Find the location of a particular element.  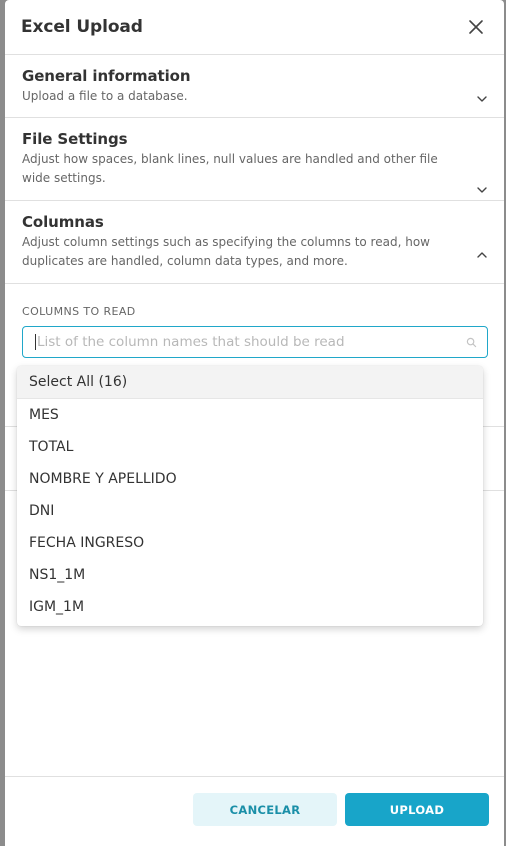

dropdown-option: NS1_1M is located at coordinates (250, 575).